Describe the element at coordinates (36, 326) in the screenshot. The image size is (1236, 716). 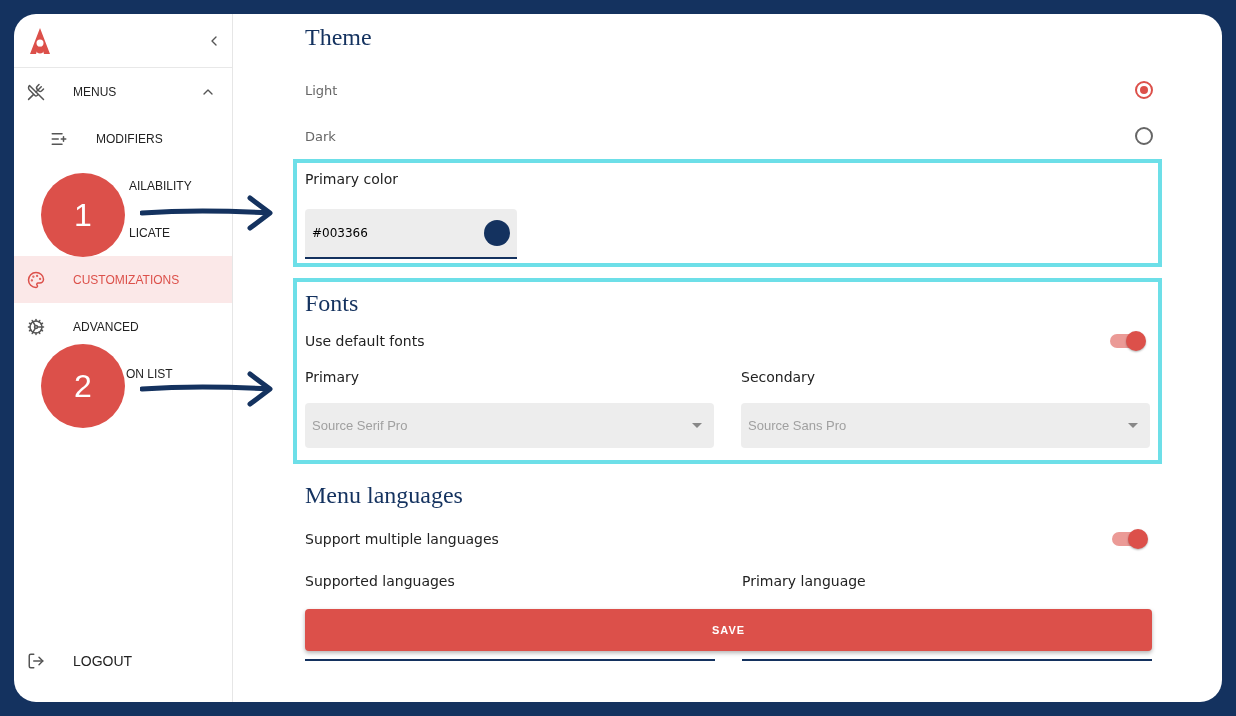
I see `cog-icon` at that location.